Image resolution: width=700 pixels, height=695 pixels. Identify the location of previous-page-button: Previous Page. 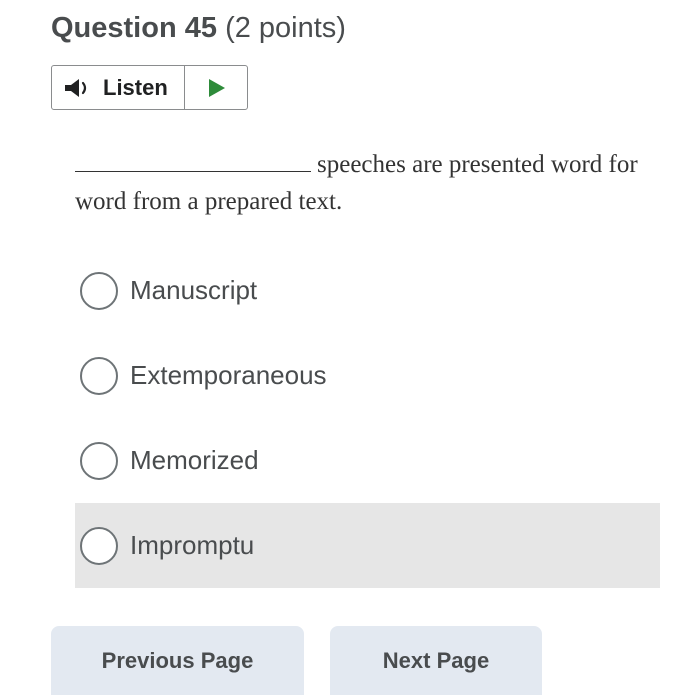
(177, 660).